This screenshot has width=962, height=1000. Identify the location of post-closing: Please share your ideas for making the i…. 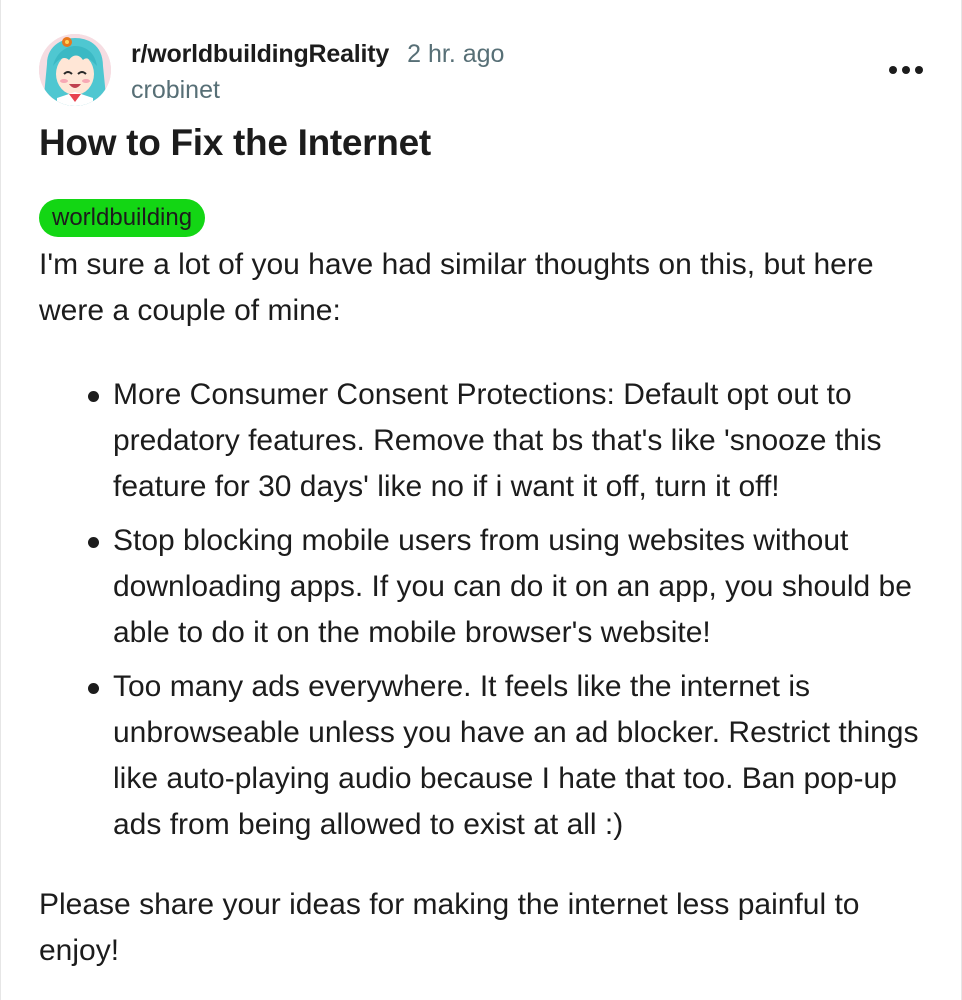
(449, 927).